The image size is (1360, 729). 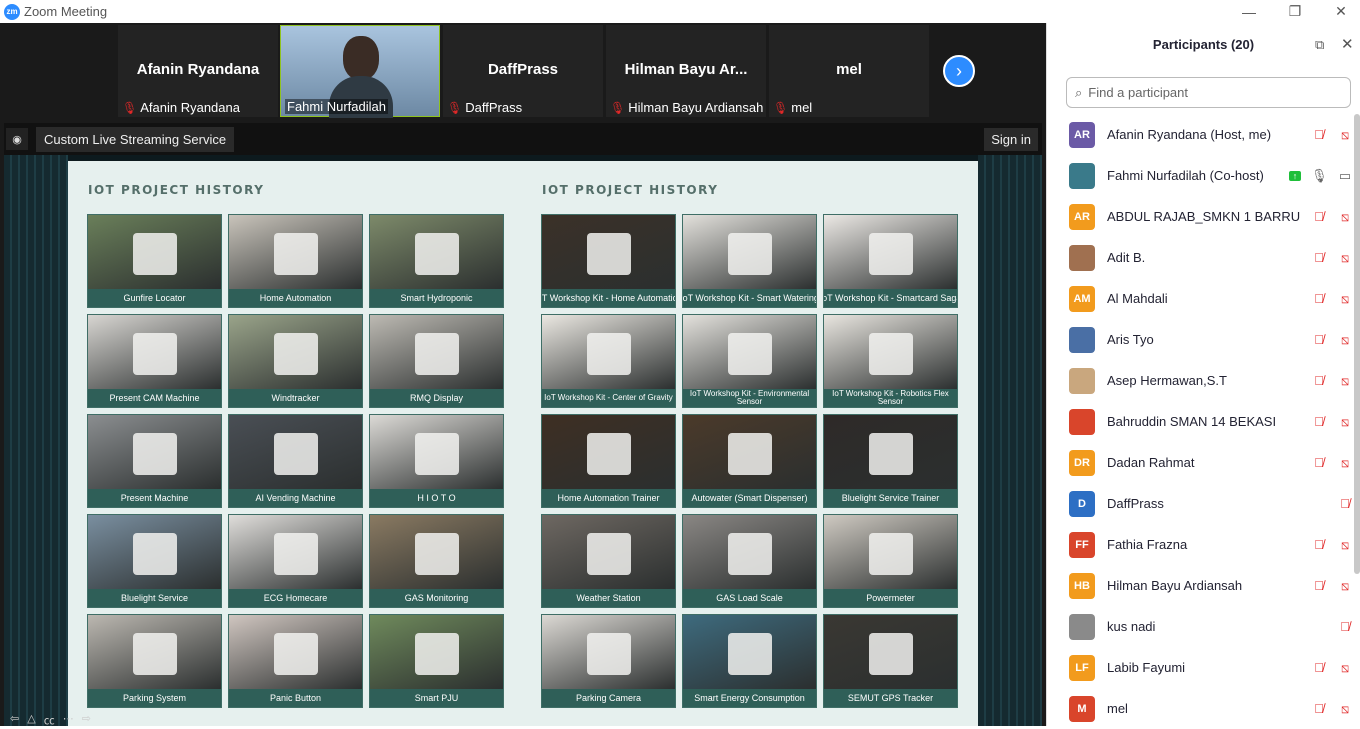 I want to click on participant-status: ↑ 🎙 ▭, so click(x=1321, y=176).